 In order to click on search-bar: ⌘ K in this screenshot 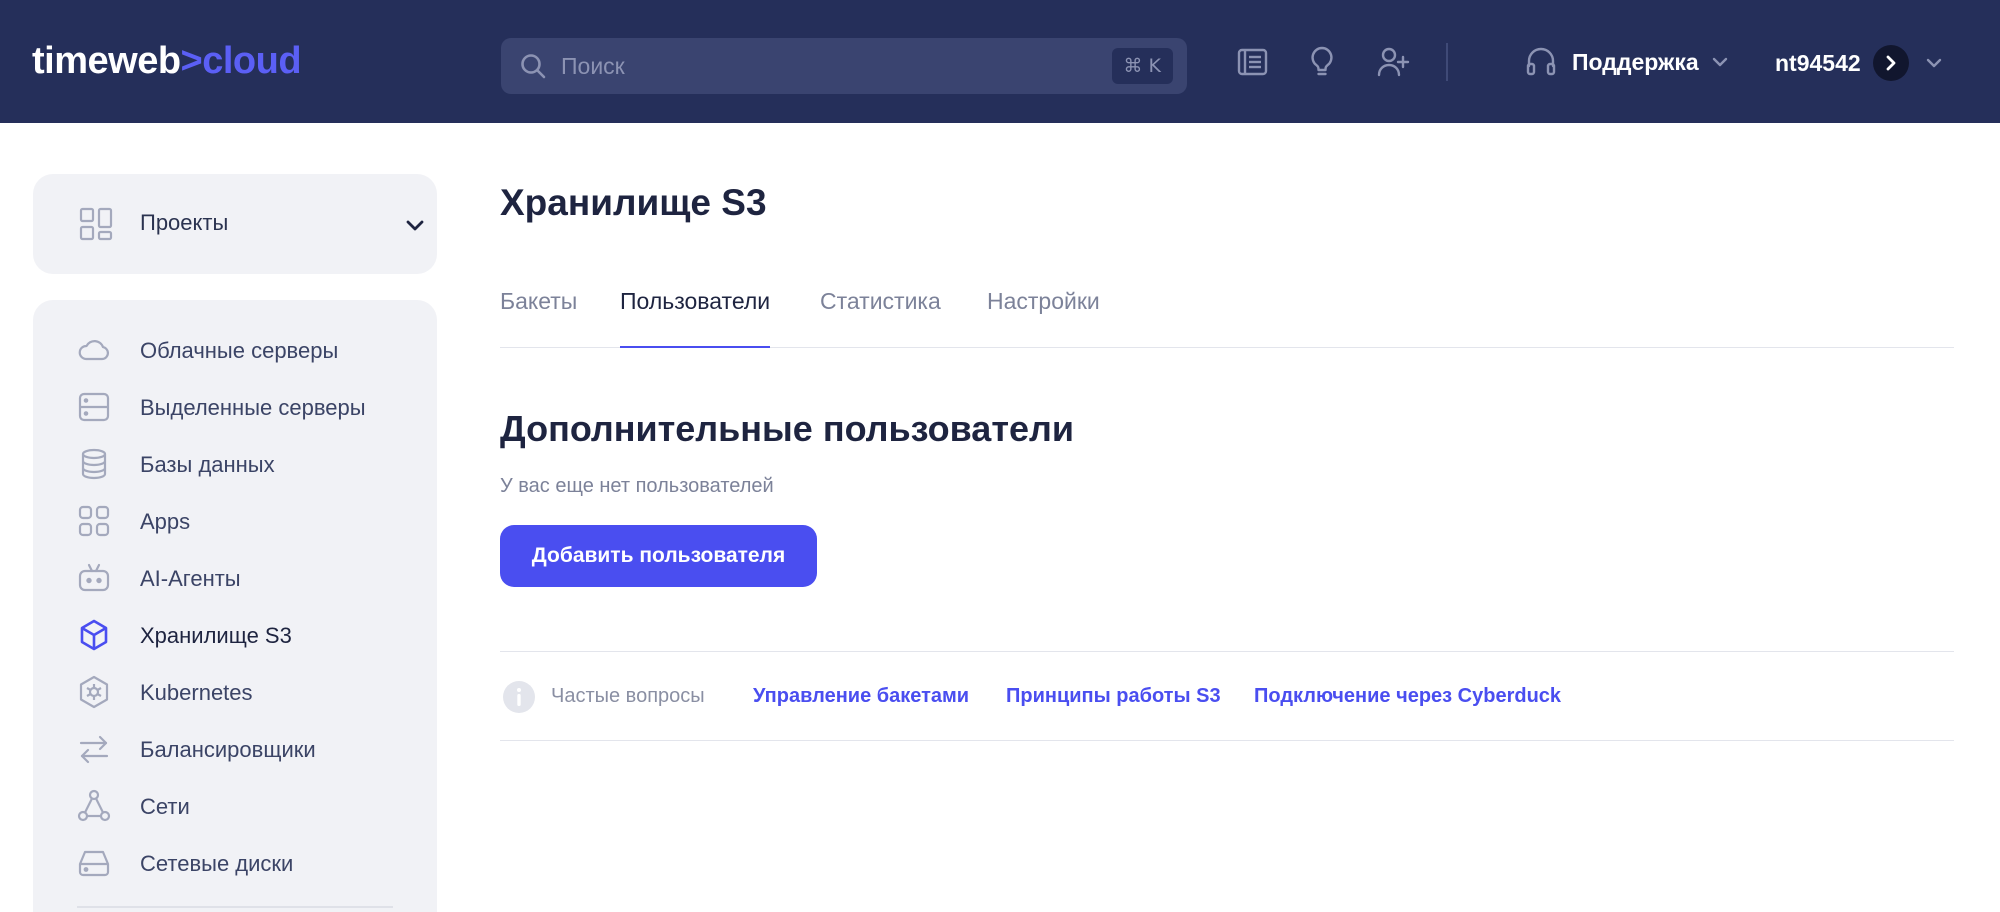, I will do `click(844, 66)`.